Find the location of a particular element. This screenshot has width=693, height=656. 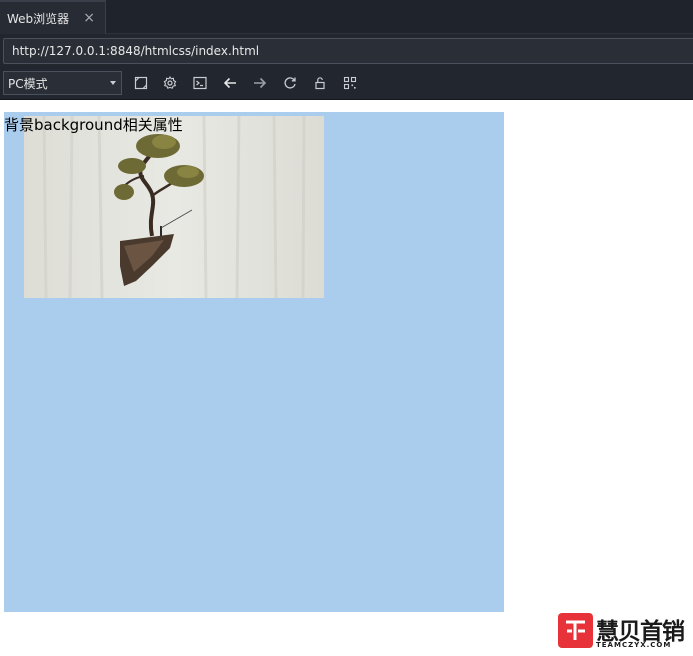

url-input: http://127.0.0.1:8848/htmlcss/index.html is located at coordinates (348, 51).